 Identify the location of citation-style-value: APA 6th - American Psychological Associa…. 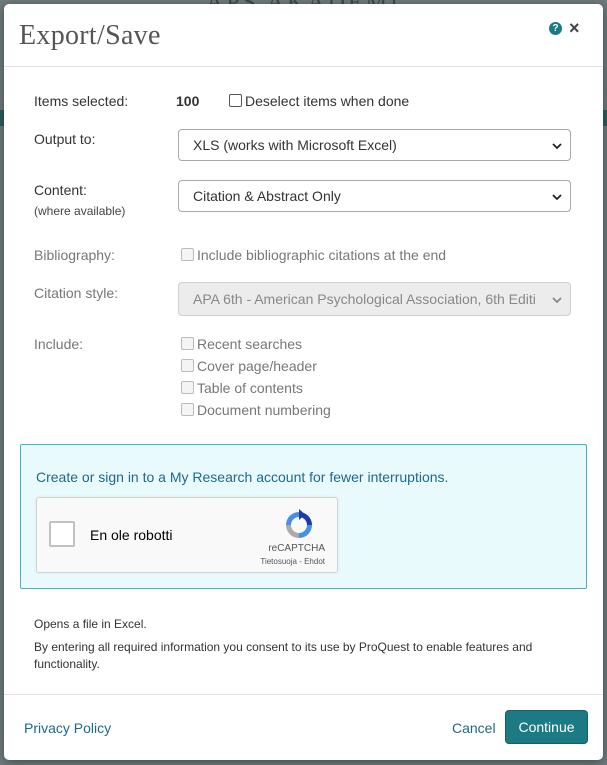
(364, 299).